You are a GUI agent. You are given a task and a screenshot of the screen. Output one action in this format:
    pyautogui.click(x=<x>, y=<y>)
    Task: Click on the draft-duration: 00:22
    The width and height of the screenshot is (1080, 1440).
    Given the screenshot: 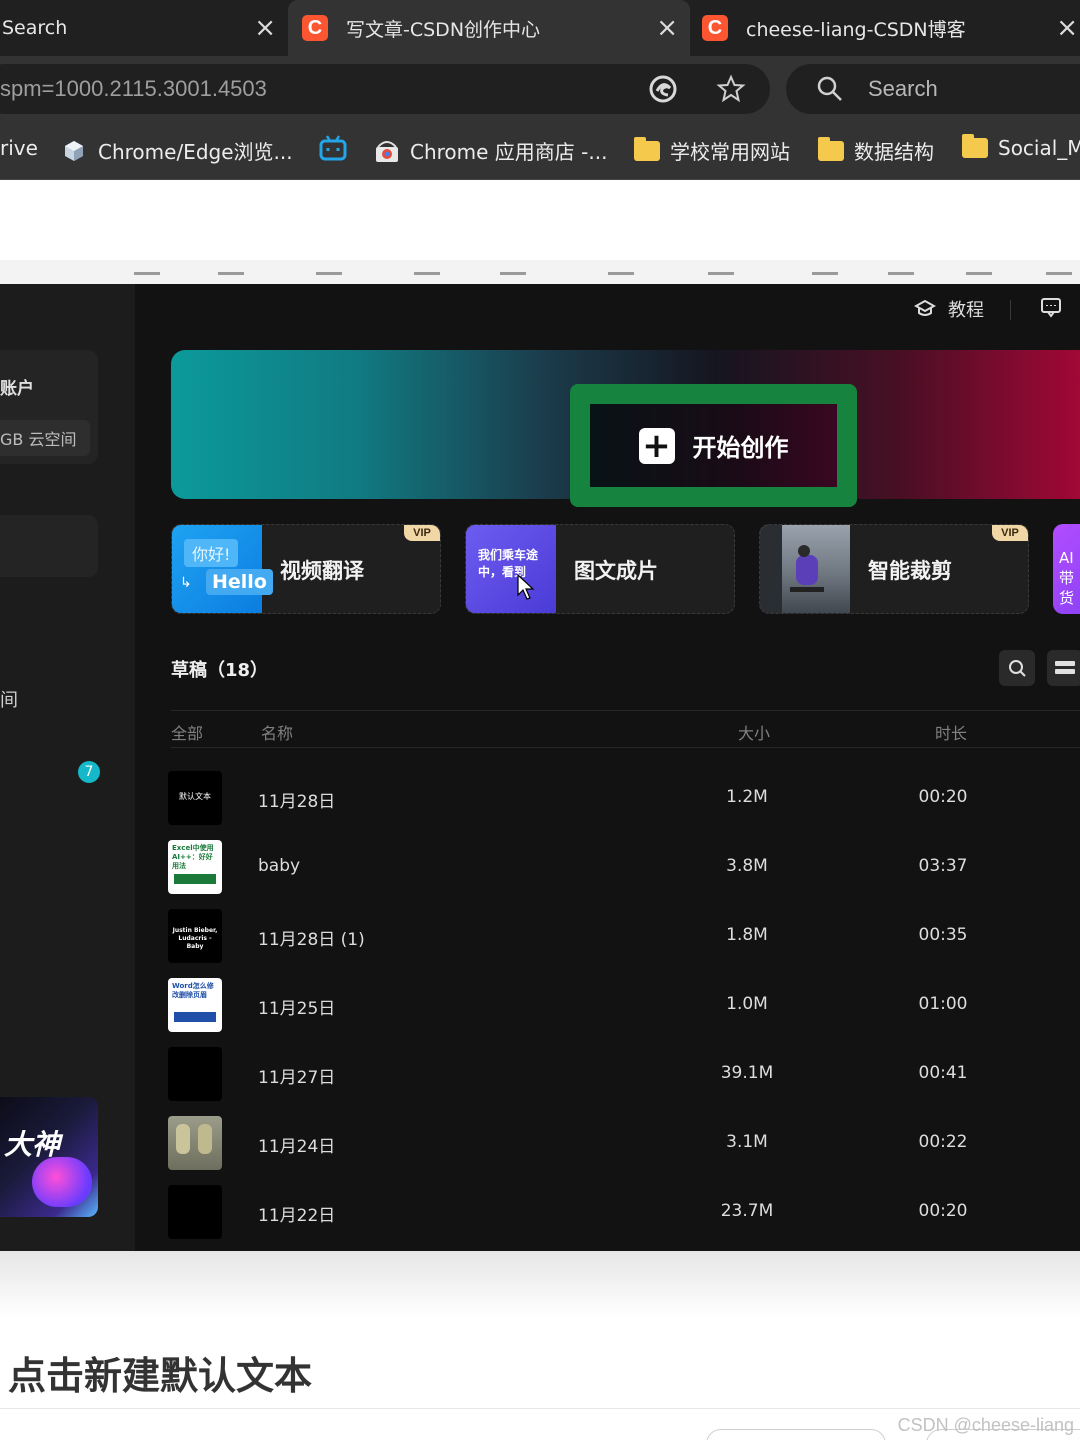 What is the action you would take?
    pyautogui.click(x=943, y=1142)
    